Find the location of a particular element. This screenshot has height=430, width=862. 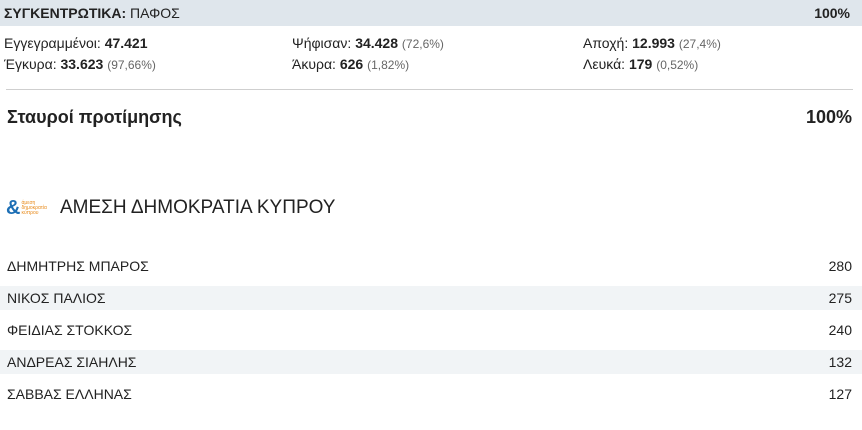

stat-abstention: Αποχή: 12.993 (27,4%) is located at coordinates (652, 43).